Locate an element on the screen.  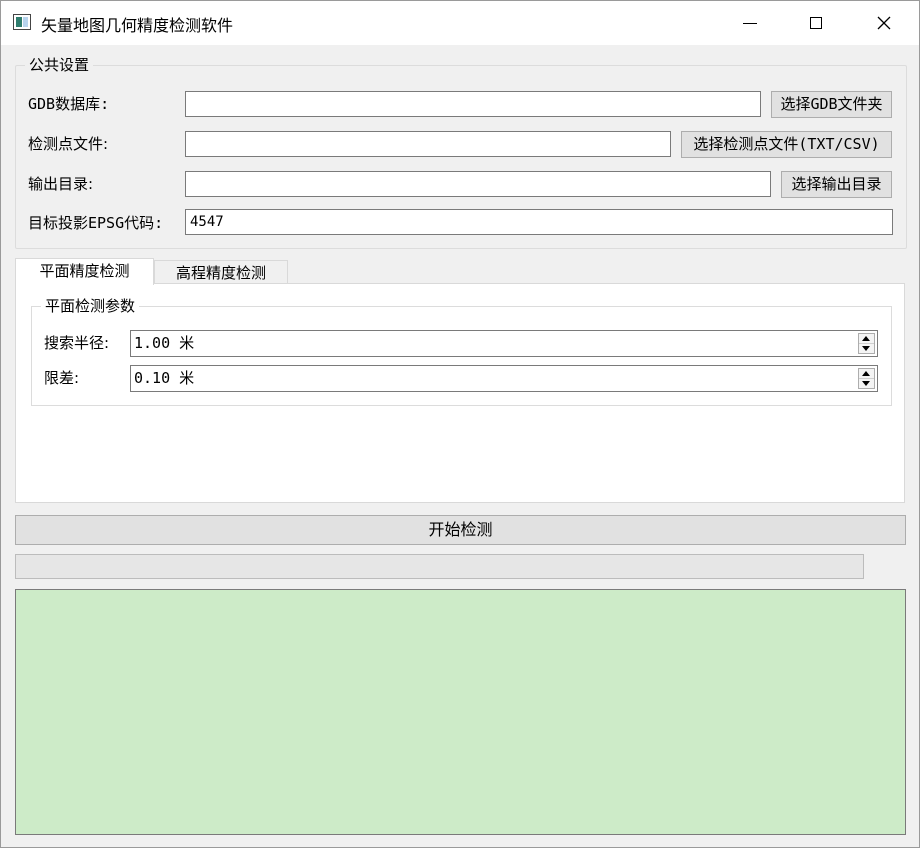
tolerance-up-button is located at coordinates (866, 374).